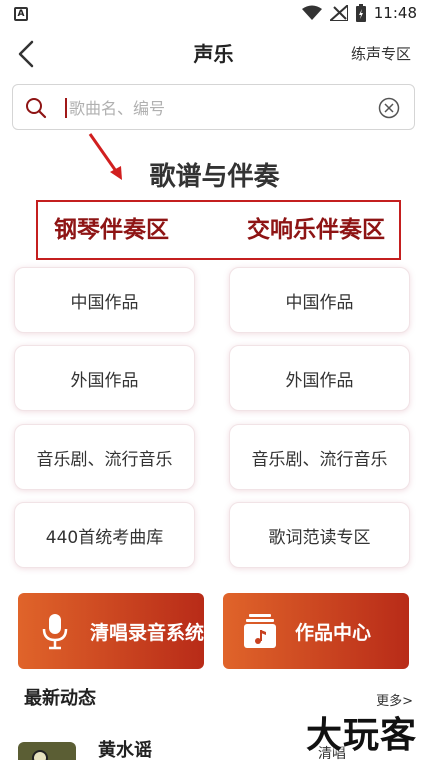 This screenshot has width=427, height=760. What do you see at coordinates (381, 54) in the screenshot?
I see `vocal-practice-link: 练声专区` at bounding box center [381, 54].